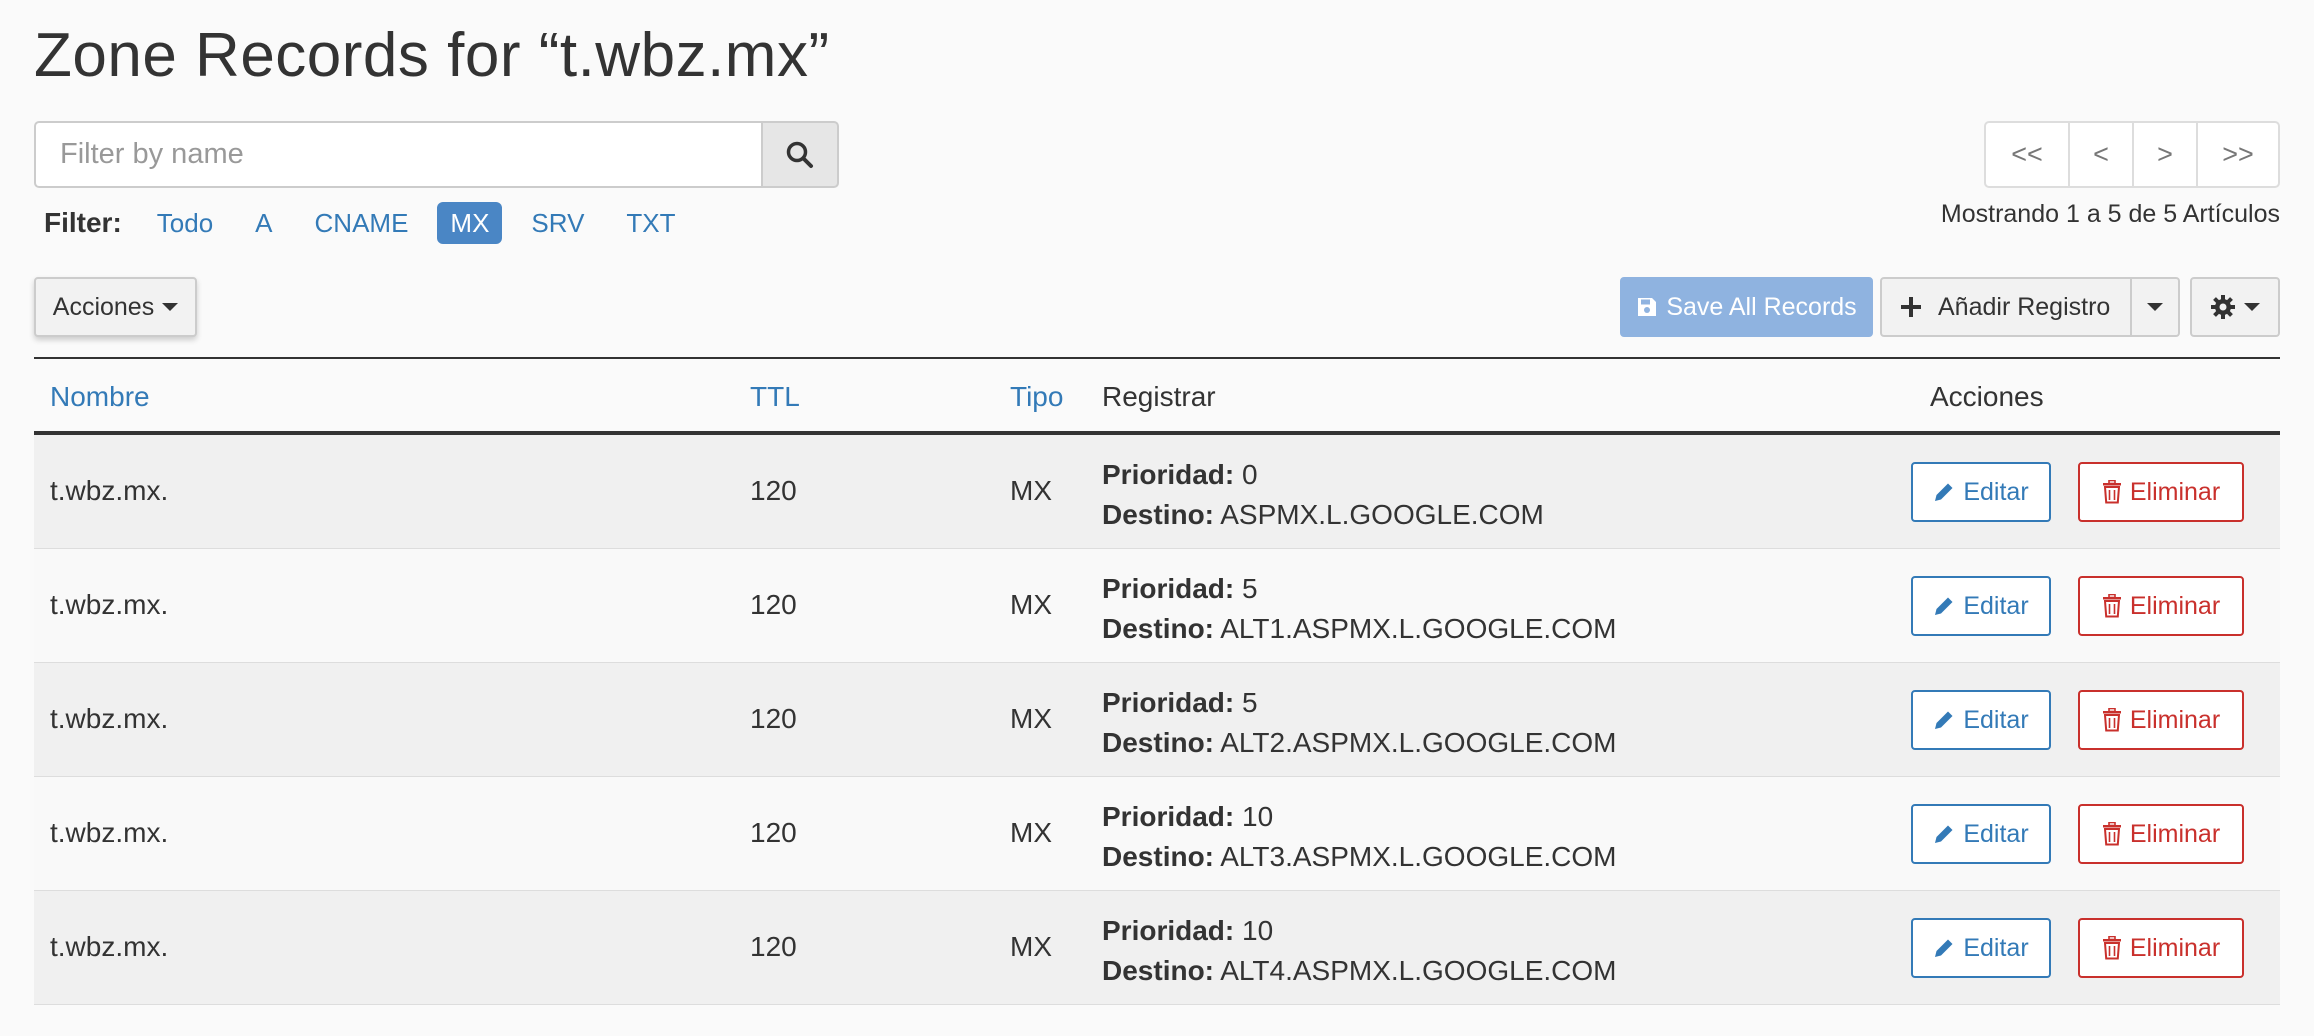  Describe the element at coordinates (83, 222) in the screenshot. I see `filter-label: Filter:` at that location.